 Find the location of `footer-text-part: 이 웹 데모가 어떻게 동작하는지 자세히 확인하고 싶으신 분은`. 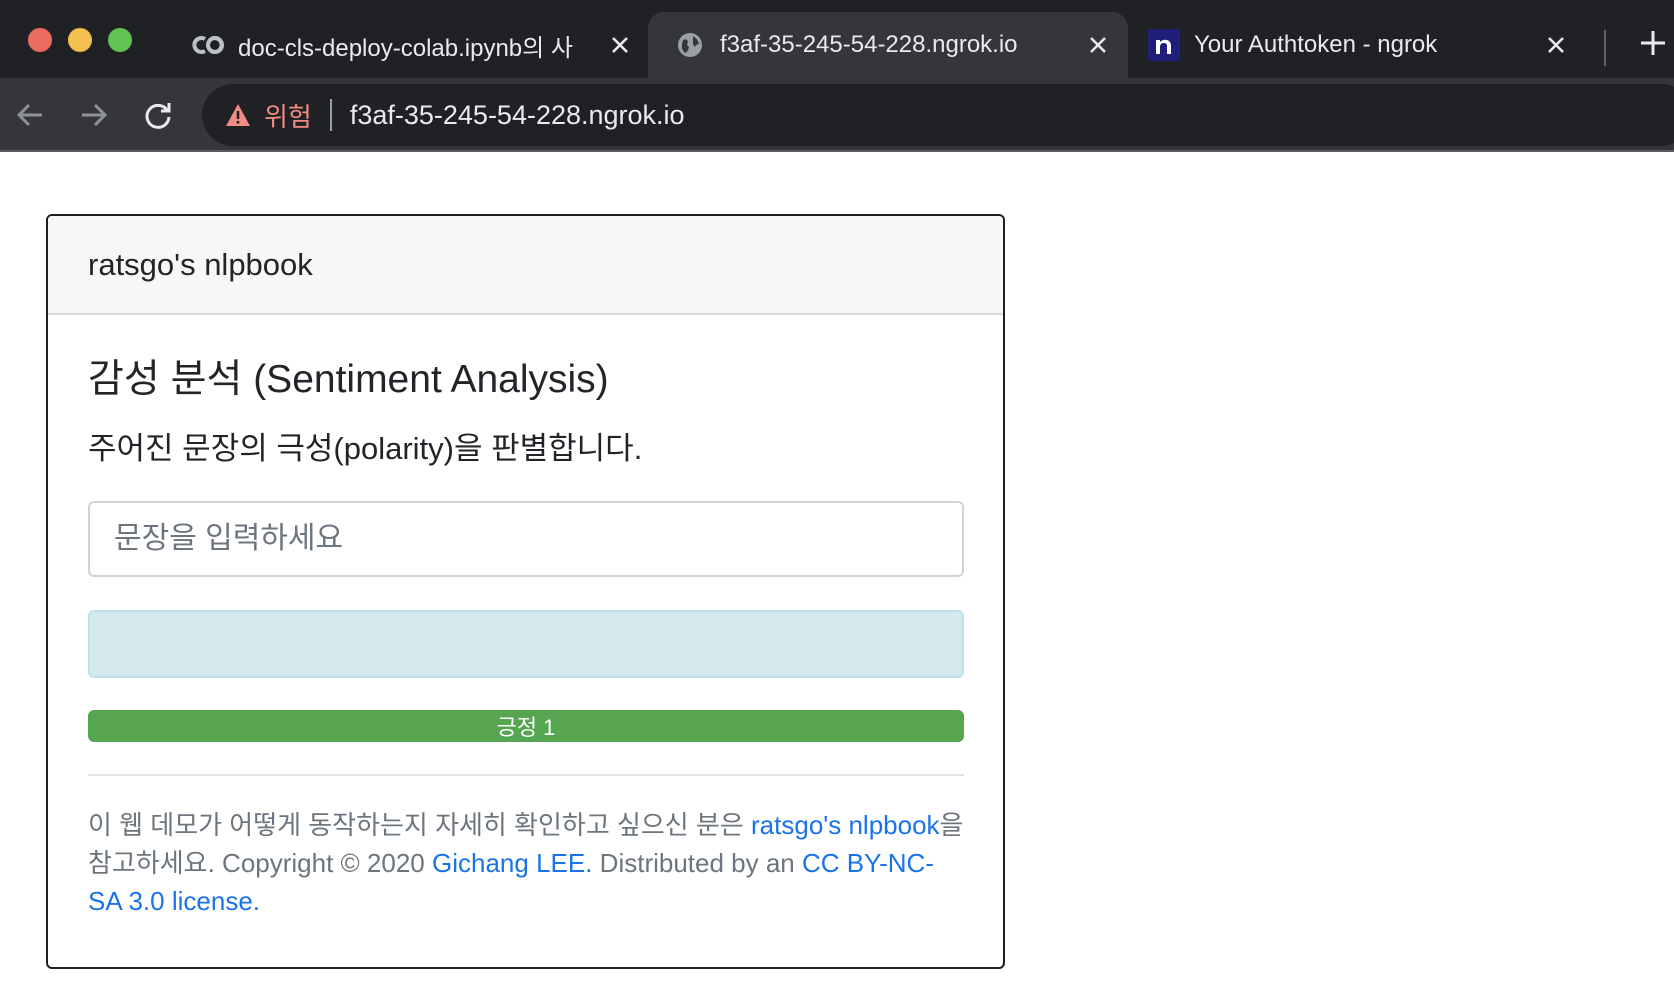

footer-text-part: 이 웹 데모가 어떻게 동작하는지 자세히 확인하고 싶으신 분은 is located at coordinates (420, 825).